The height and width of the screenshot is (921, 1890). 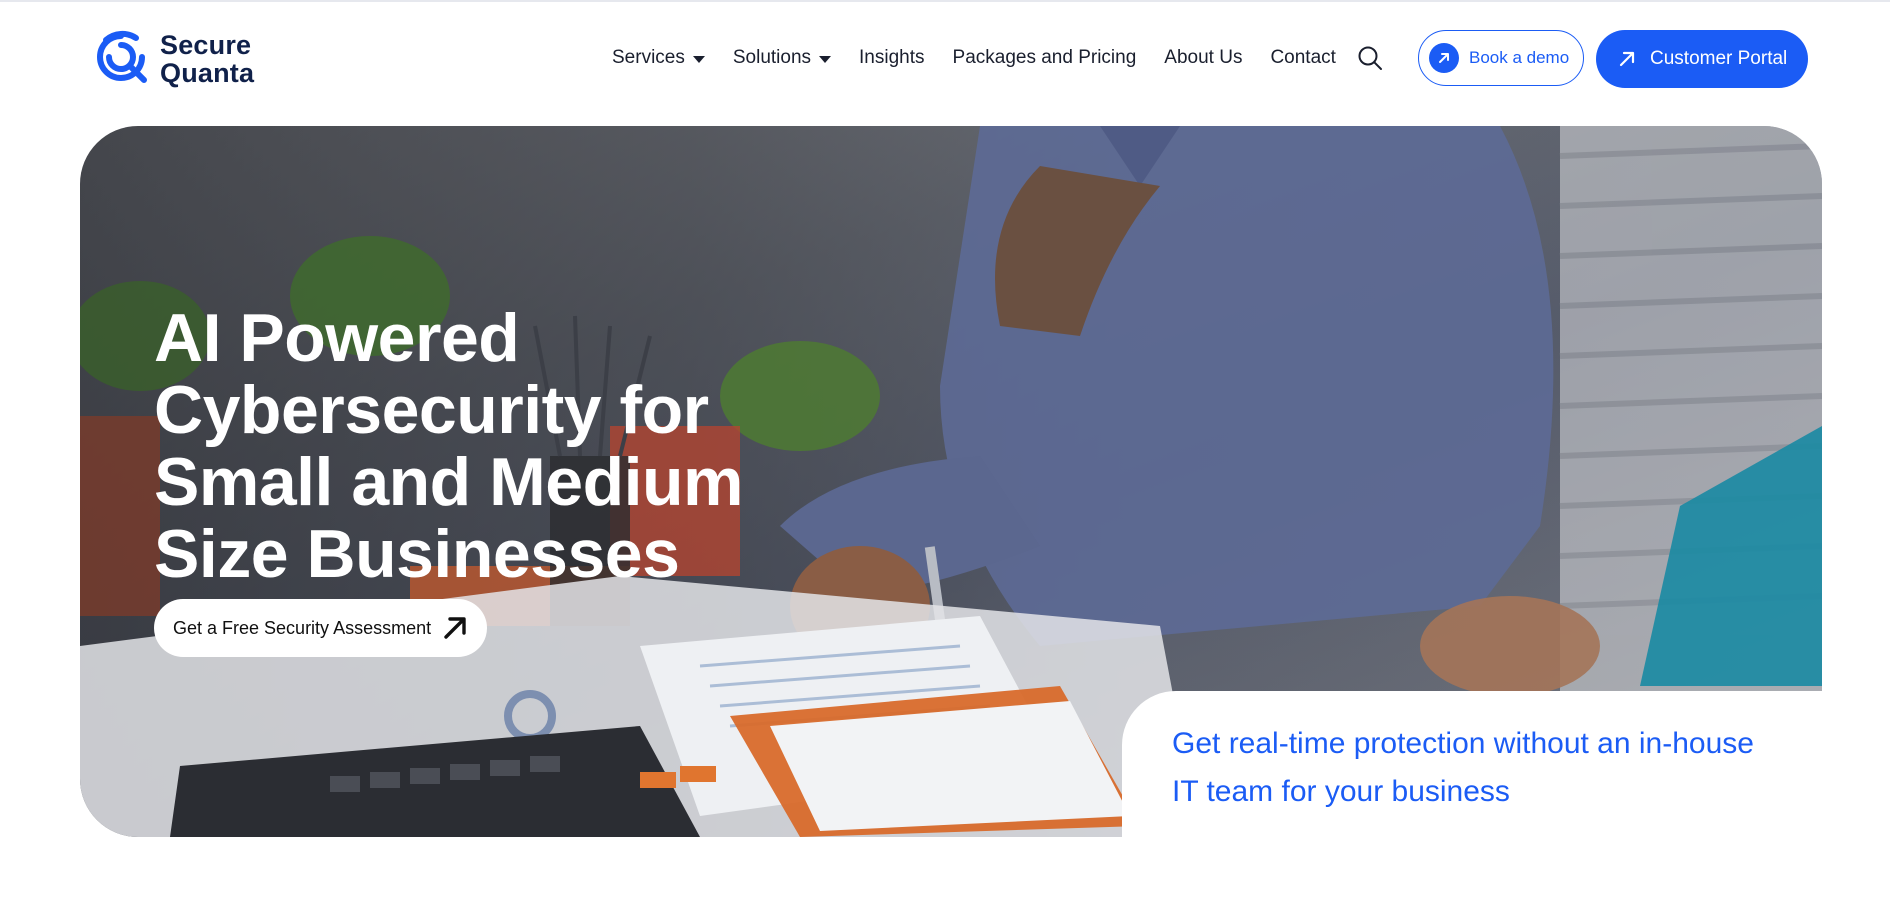 What do you see at coordinates (431, 410) in the screenshot?
I see `hero-title-line-2: Cybersecurity for` at bounding box center [431, 410].